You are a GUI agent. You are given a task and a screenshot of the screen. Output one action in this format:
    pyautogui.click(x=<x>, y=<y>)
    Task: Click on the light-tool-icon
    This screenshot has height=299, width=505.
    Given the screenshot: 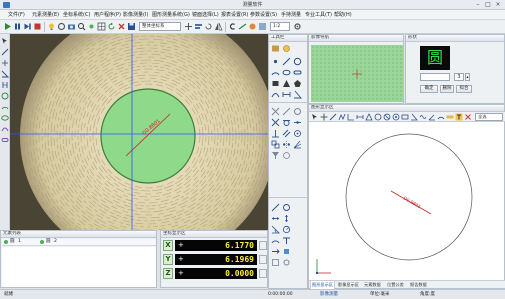 What is the action you would take?
    pyautogui.click(x=286, y=48)
    